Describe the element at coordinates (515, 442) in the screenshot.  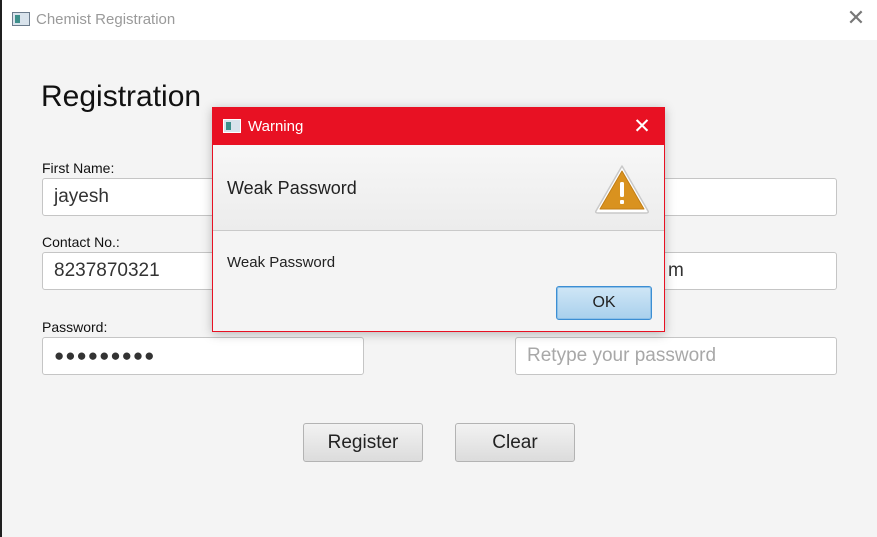
I see `clear-button: Clear` at that location.